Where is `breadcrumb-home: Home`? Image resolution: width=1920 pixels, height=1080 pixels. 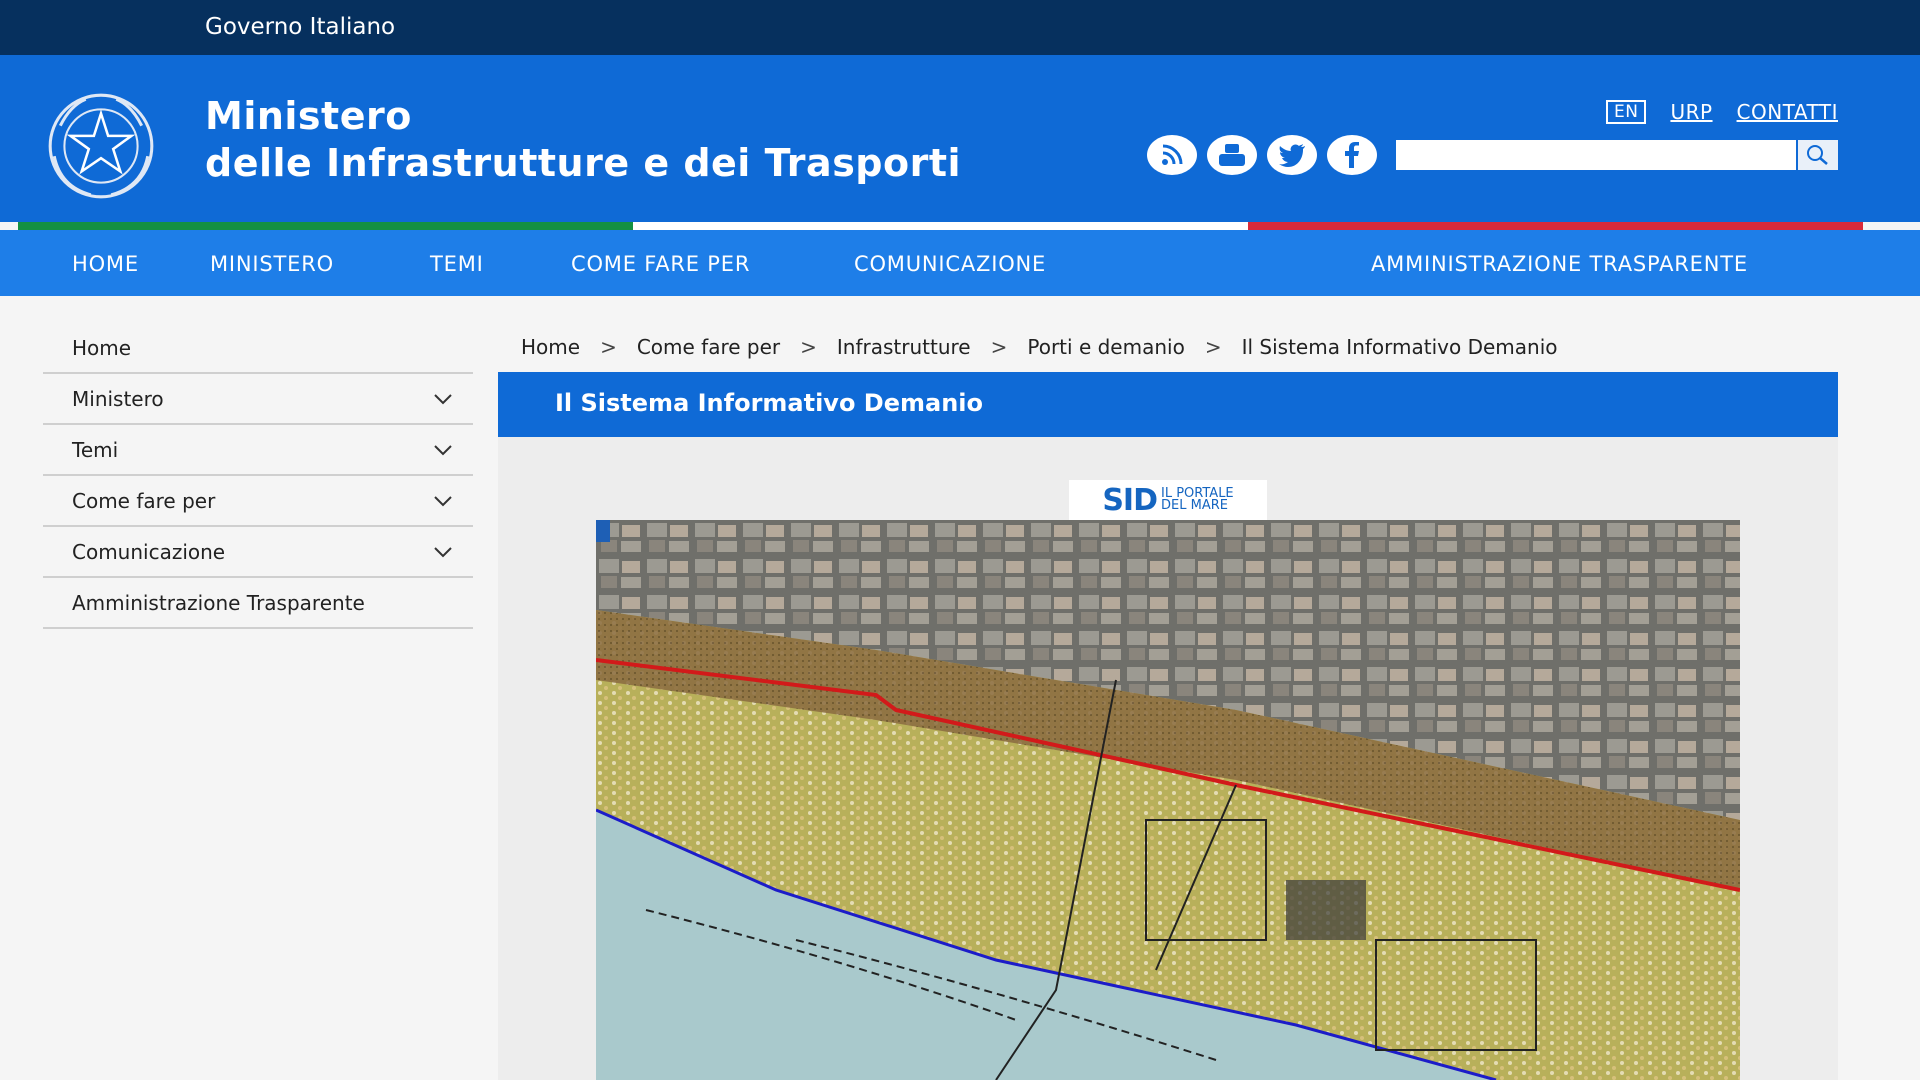
breadcrumb-home: Home is located at coordinates (550, 347).